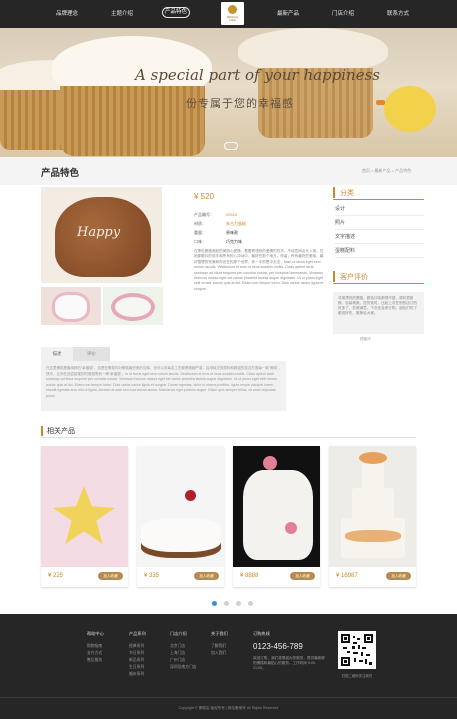 This screenshot has width=457, height=719. Describe the element at coordinates (379, 209) in the screenshot. I see `category-item-design: 设计` at that location.